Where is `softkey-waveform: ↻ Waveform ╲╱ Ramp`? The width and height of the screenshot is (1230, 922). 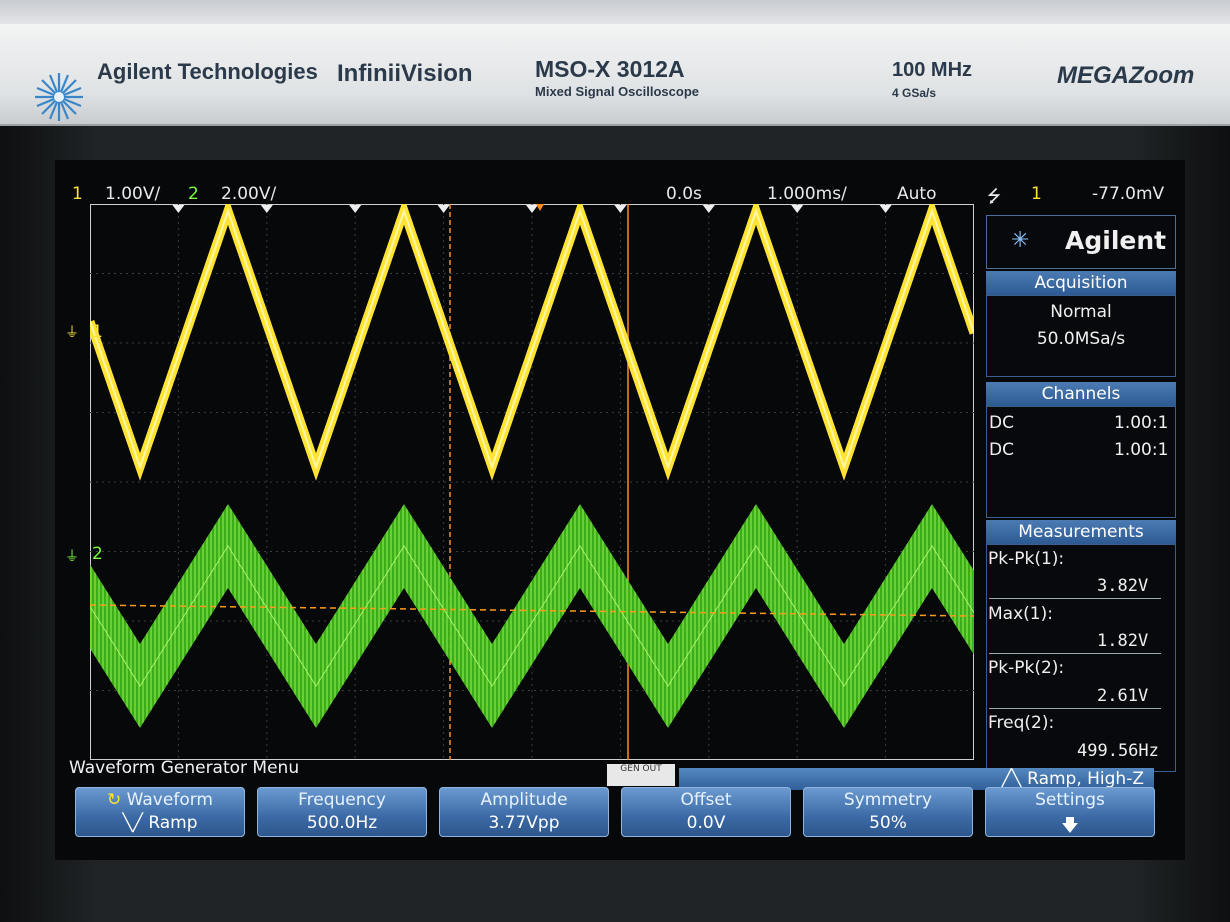 softkey-waveform: ↻ Waveform ╲╱ Ramp is located at coordinates (160, 812).